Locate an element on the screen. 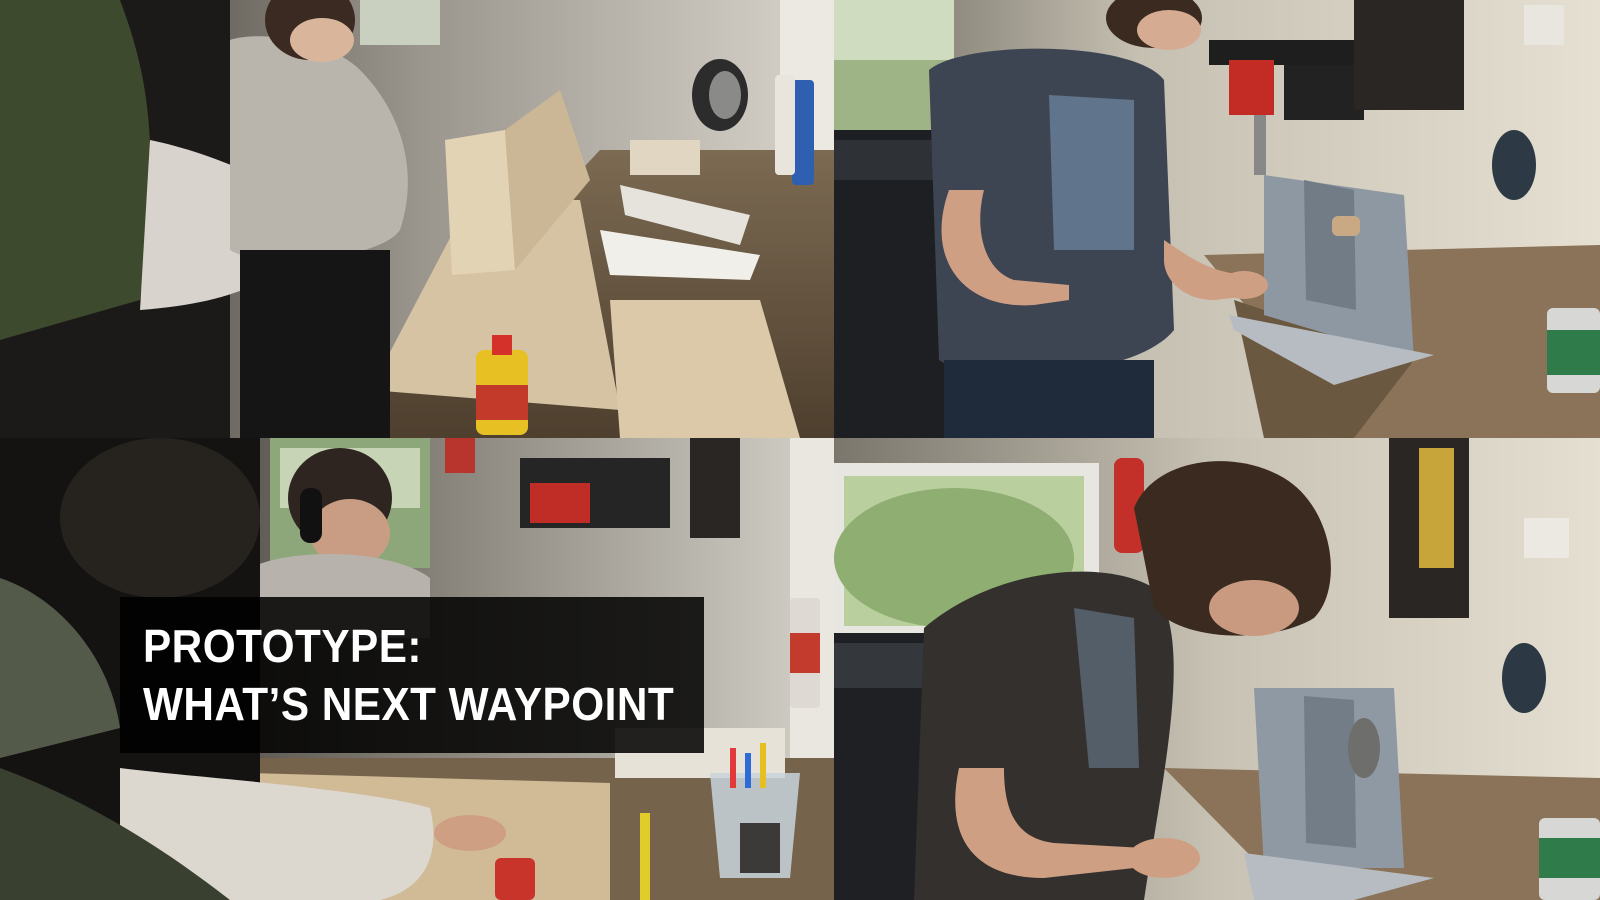 Image resolution: width=1600 pixels, height=900 pixels. caption-line-1: PROTOTYPE: is located at coordinates (282, 646).